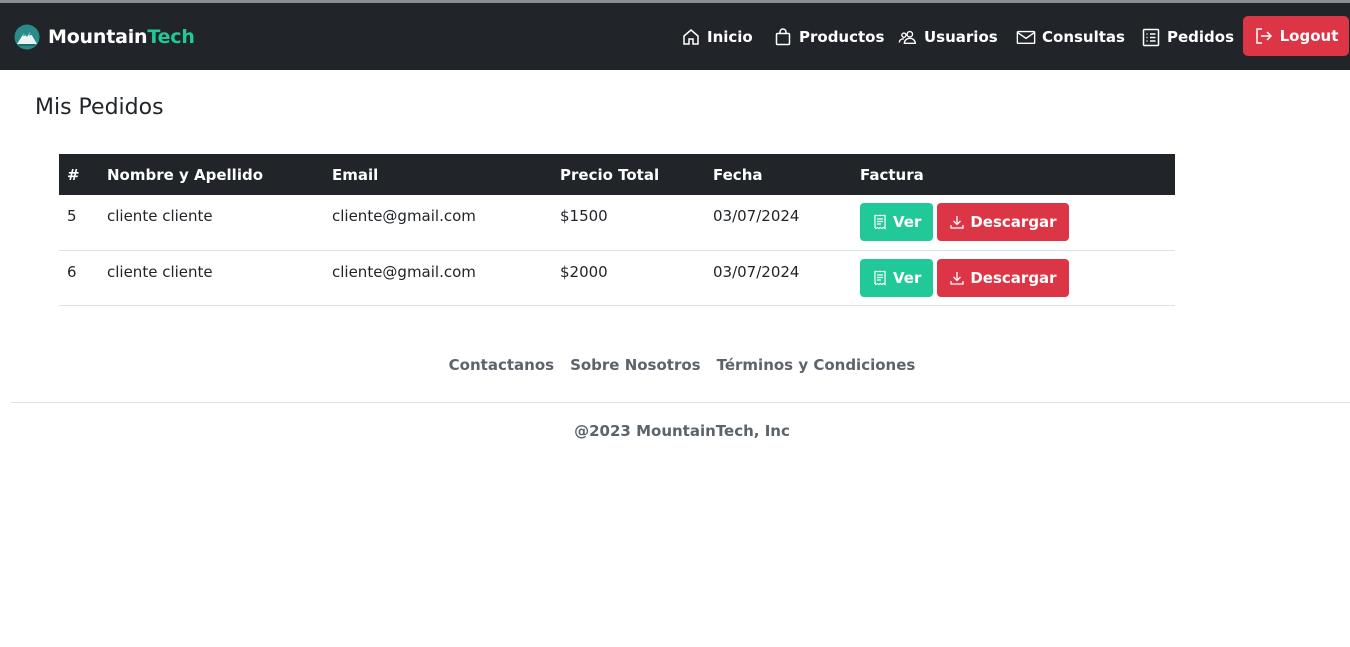 The height and width of the screenshot is (647, 1350). Describe the element at coordinates (816, 365) in the screenshot. I see `footer-link-terms: Términos y Condiciones` at that location.